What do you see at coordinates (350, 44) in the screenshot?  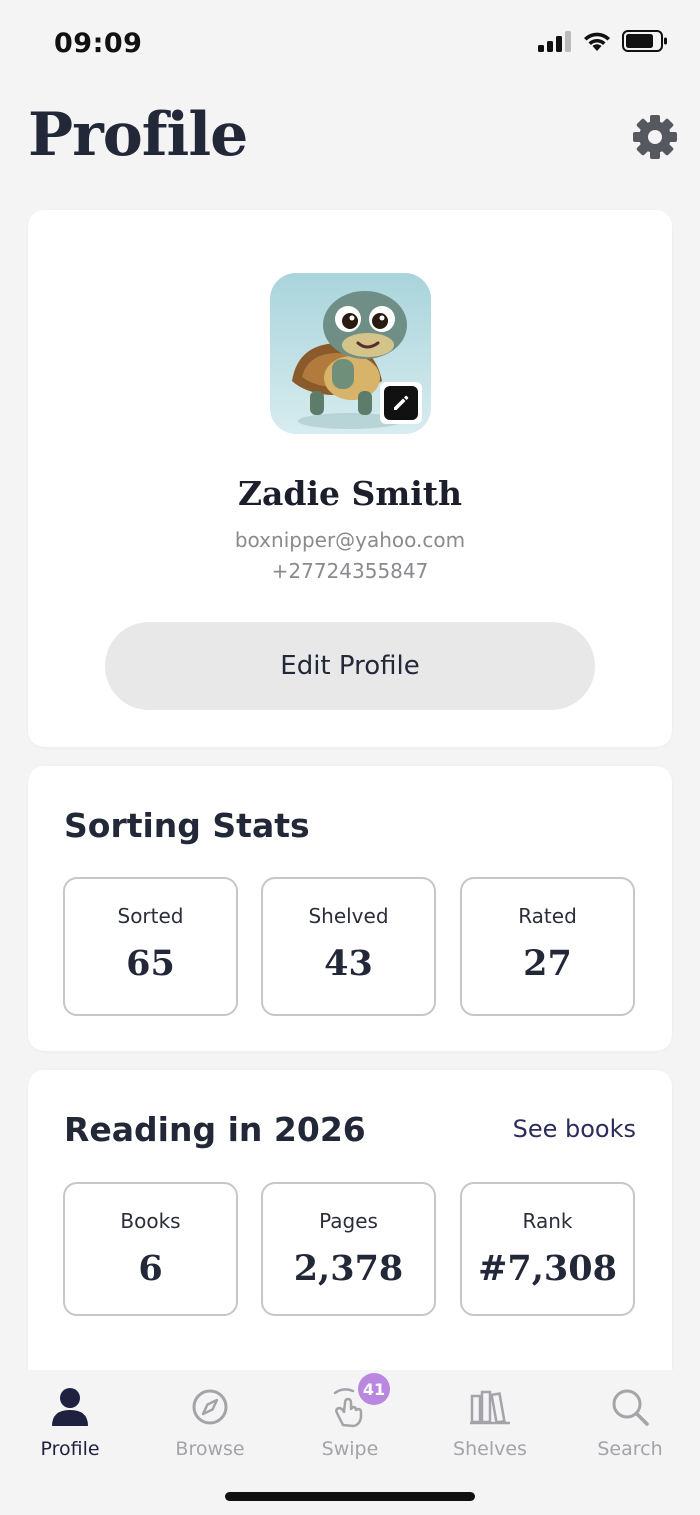 I see `status-bar: 09:09` at bounding box center [350, 44].